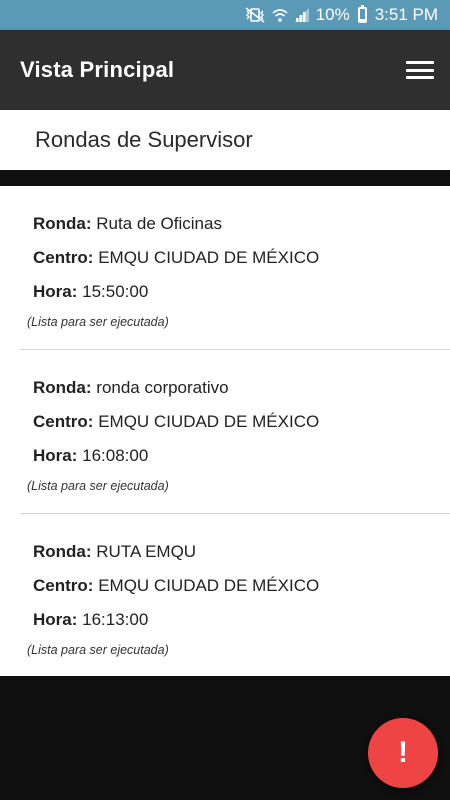 The height and width of the screenshot is (800, 450). I want to click on hora-value: 16:08:00, so click(115, 455).